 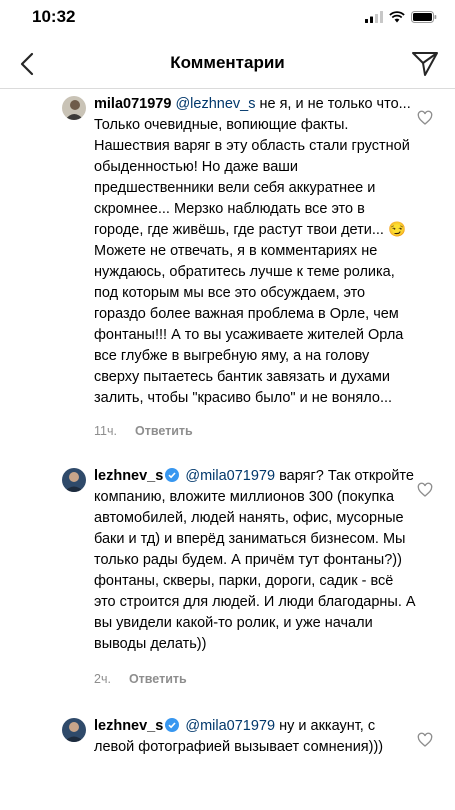 I want to click on wifi-icon, so click(x=397, y=17).